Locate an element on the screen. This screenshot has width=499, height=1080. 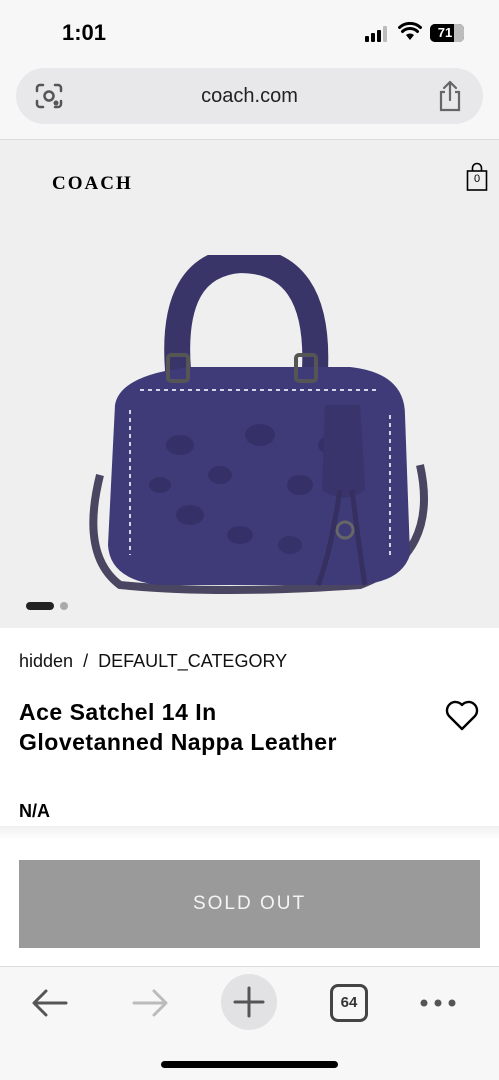
status-bar: 1:01 71 is located at coordinates (249, 33).